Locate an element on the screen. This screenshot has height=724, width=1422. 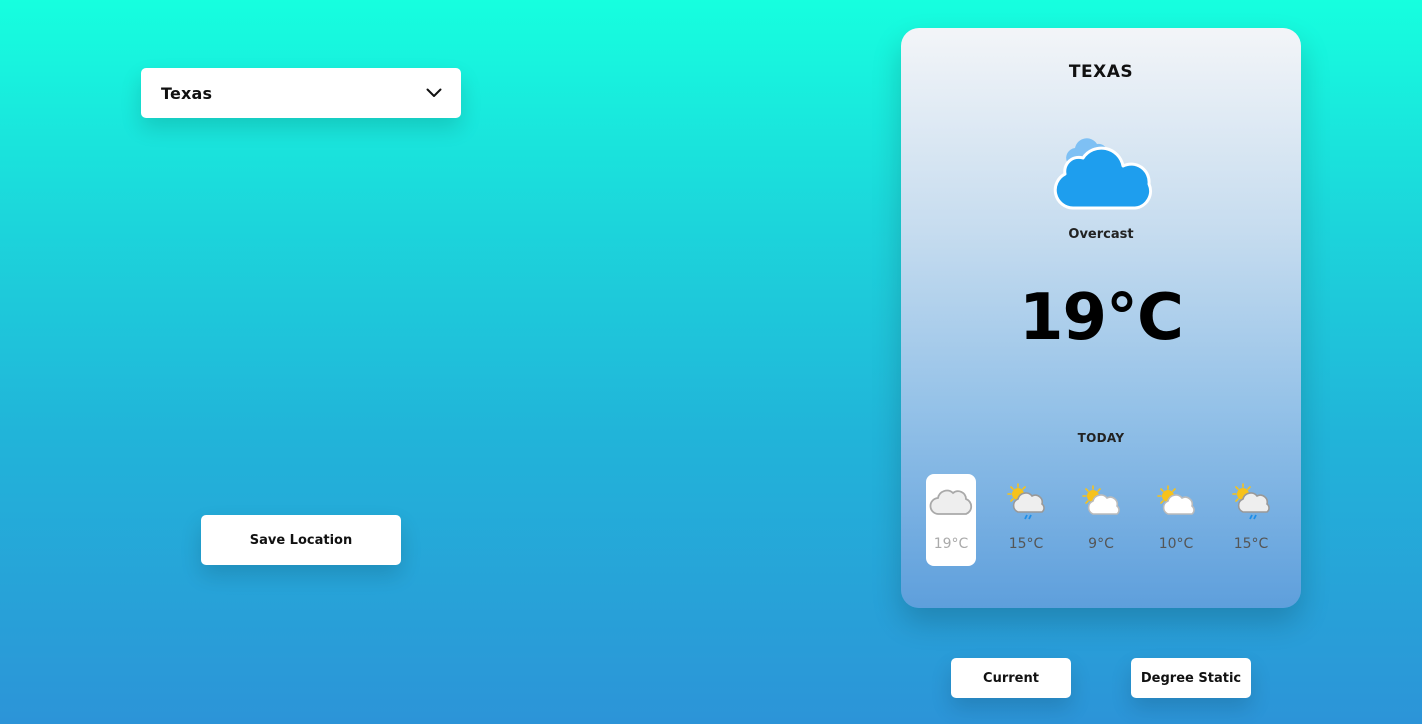
forecast-temp: 19°C is located at coordinates (951, 544).